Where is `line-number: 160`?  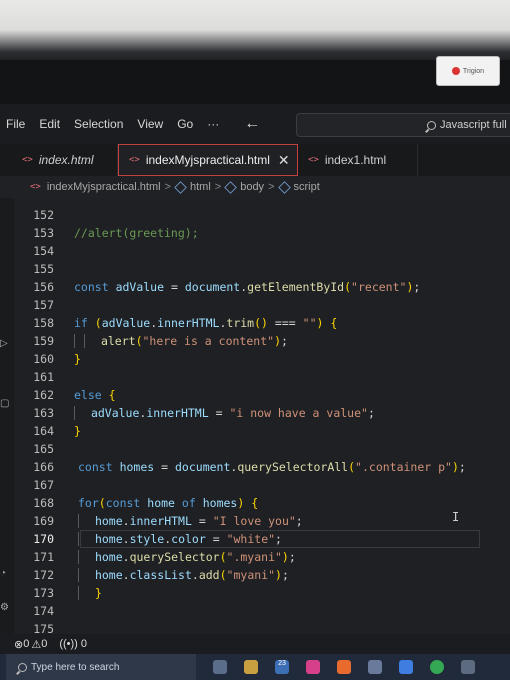 line-number: 160 is located at coordinates (43, 359).